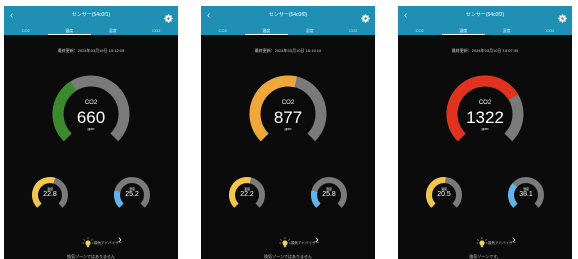 Image resolution: width=578 pixels, height=259 pixels. Describe the element at coordinates (288, 117) in the screenshot. I see `co2-value: 877` at that location.